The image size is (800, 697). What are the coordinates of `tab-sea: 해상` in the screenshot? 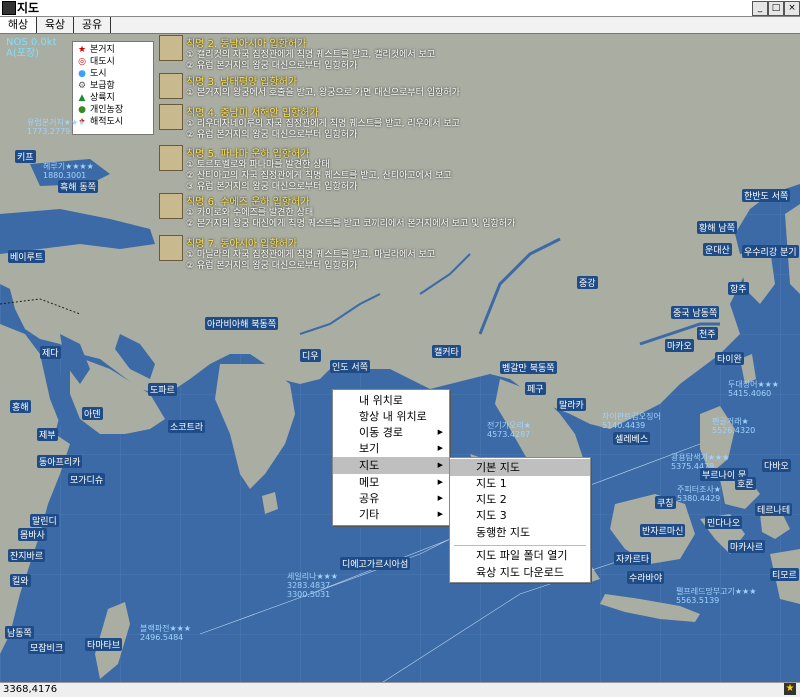 It's located at (18, 25).